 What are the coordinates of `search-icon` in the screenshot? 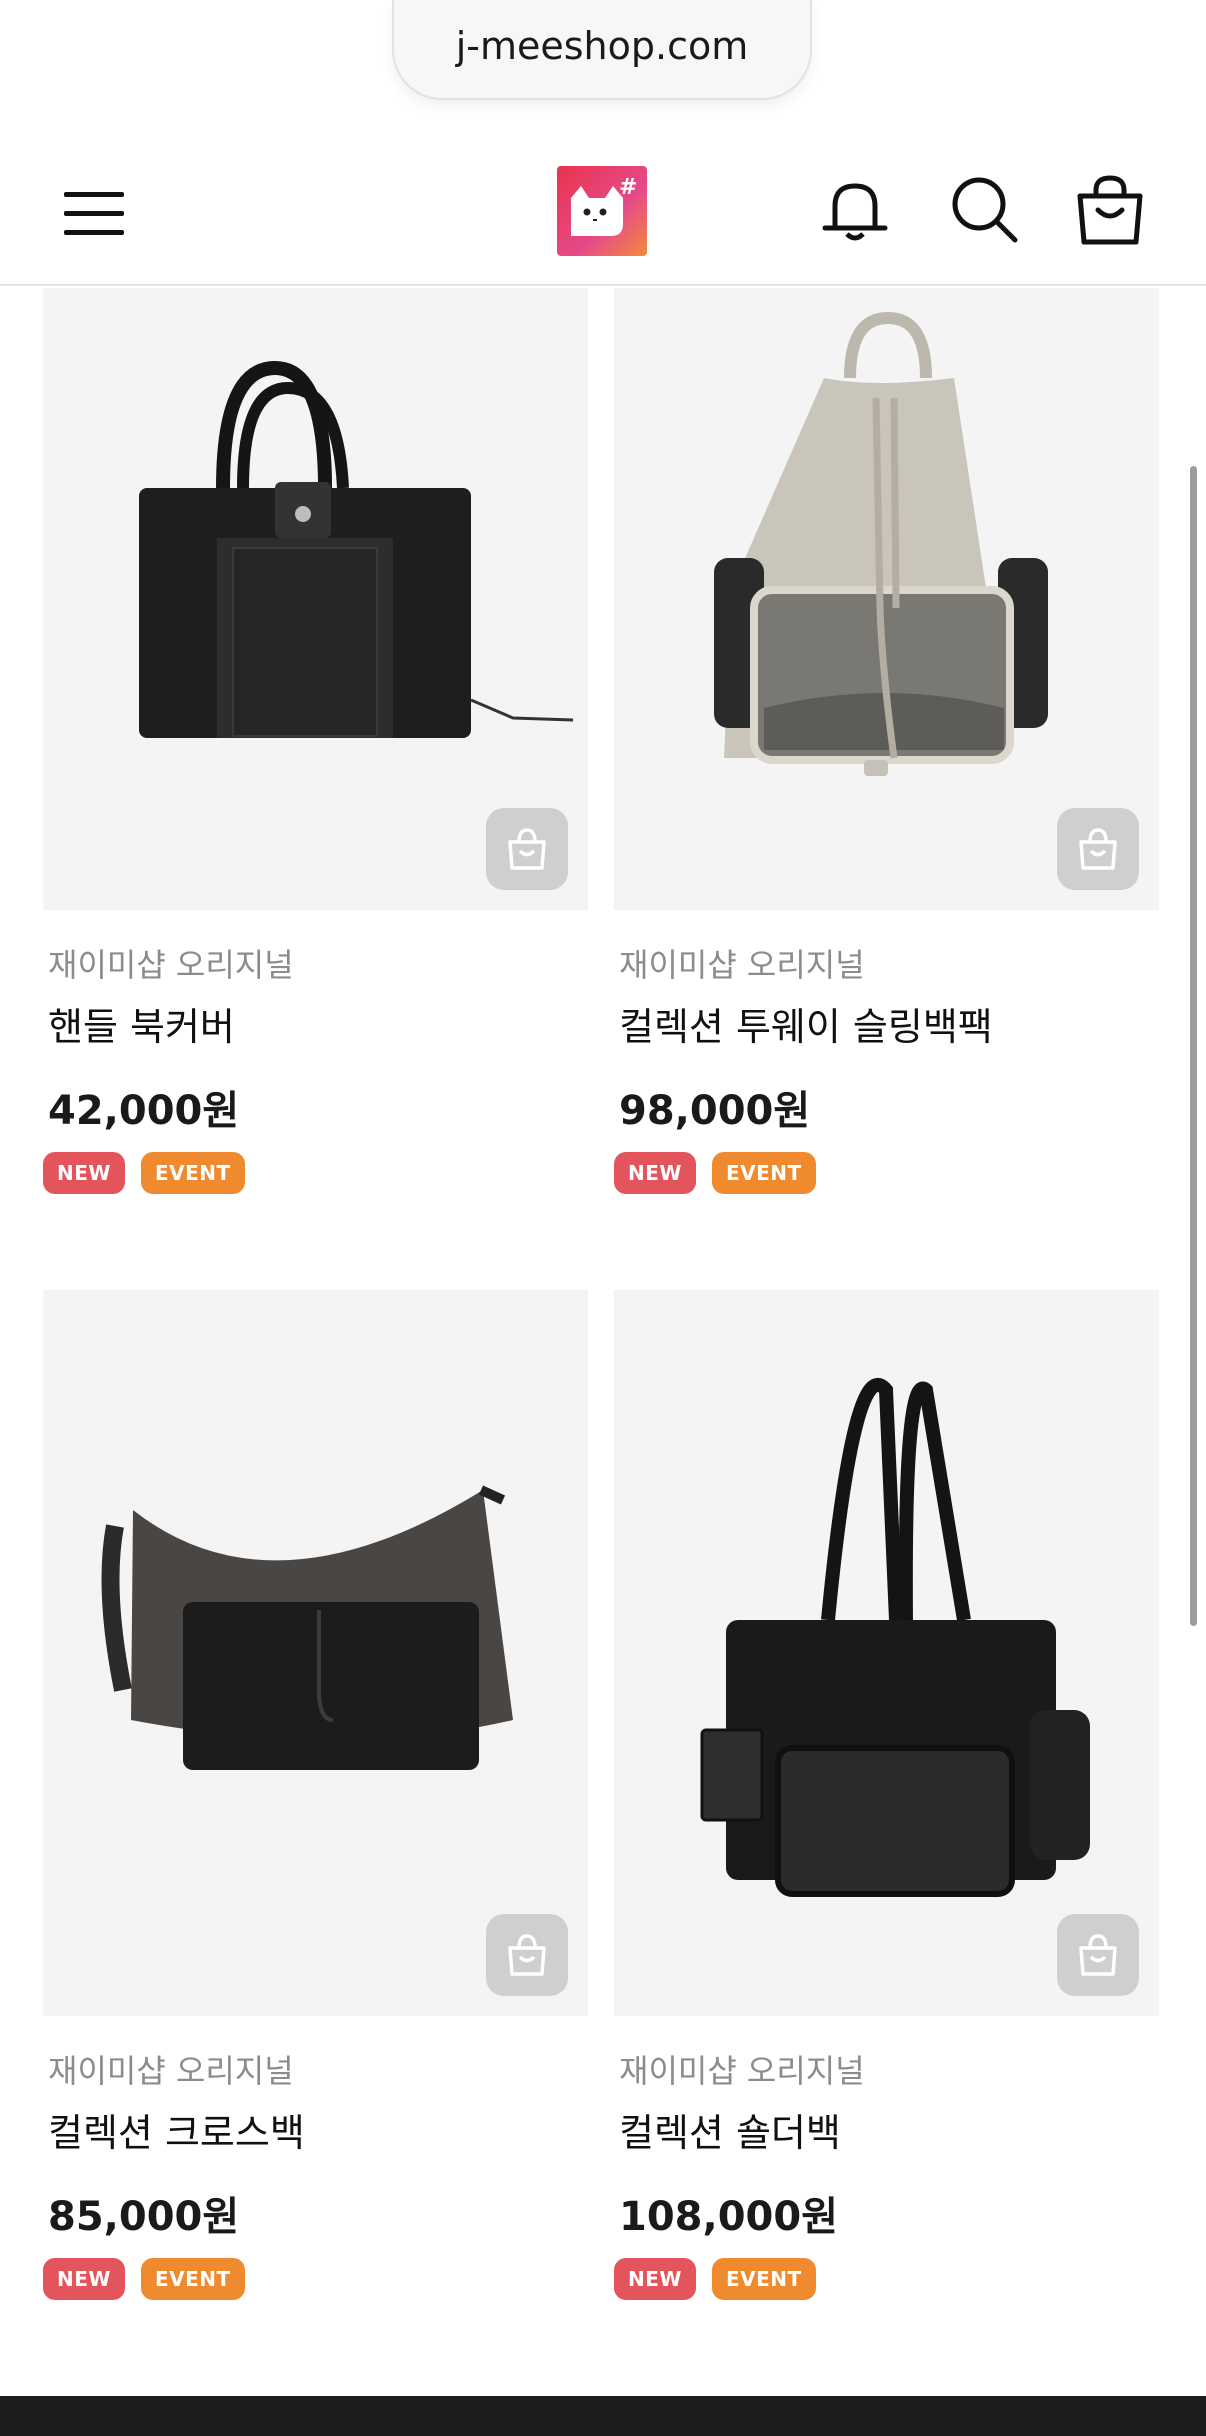 It's located at (985, 210).